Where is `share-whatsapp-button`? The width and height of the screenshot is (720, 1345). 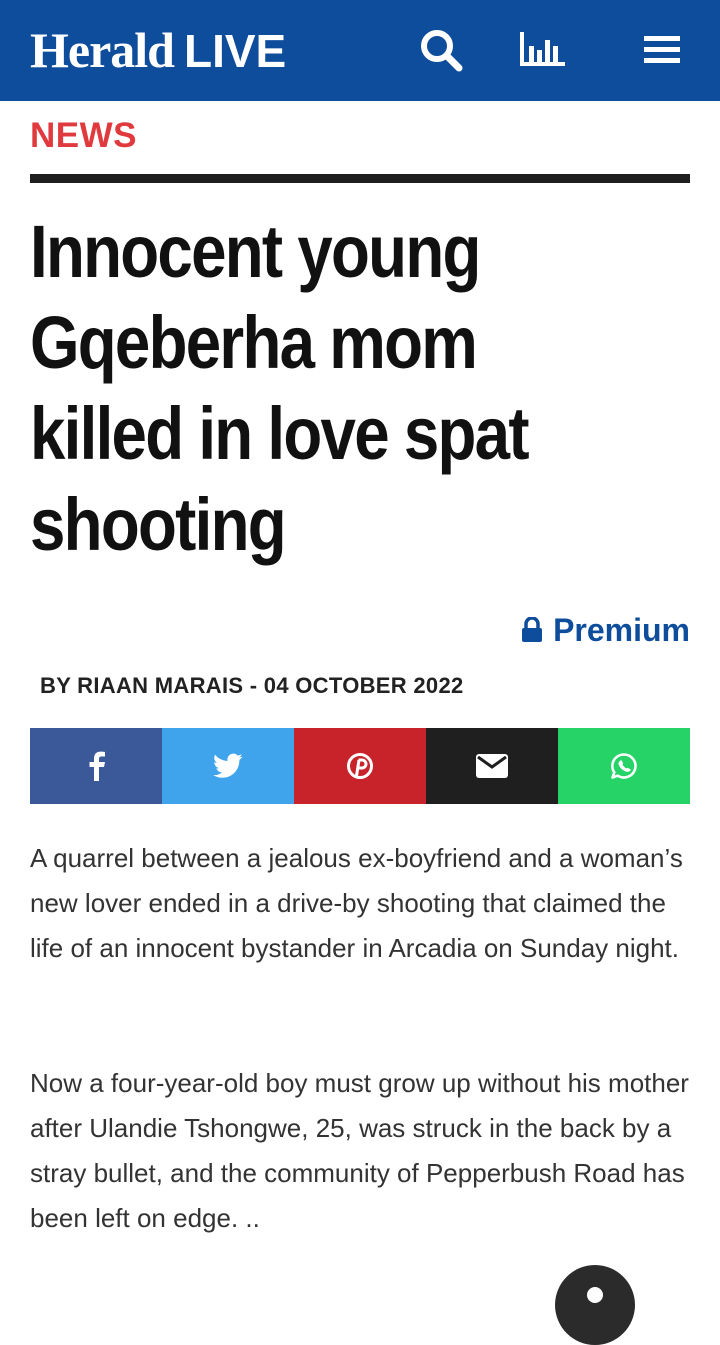 share-whatsapp-button is located at coordinates (624, 766).